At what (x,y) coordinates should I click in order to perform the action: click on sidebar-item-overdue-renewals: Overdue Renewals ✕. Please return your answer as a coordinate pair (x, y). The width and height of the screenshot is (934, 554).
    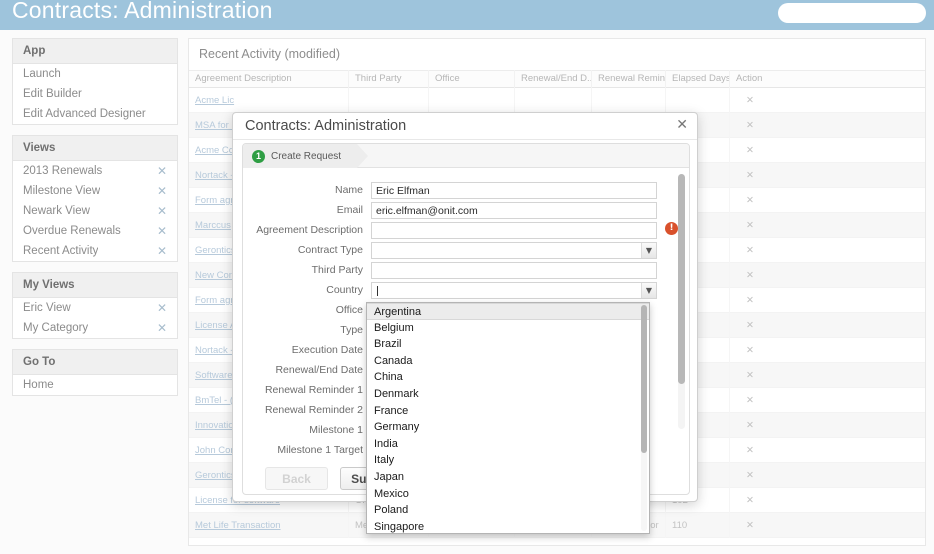
    Looking at the image, I should click on (95, 231).